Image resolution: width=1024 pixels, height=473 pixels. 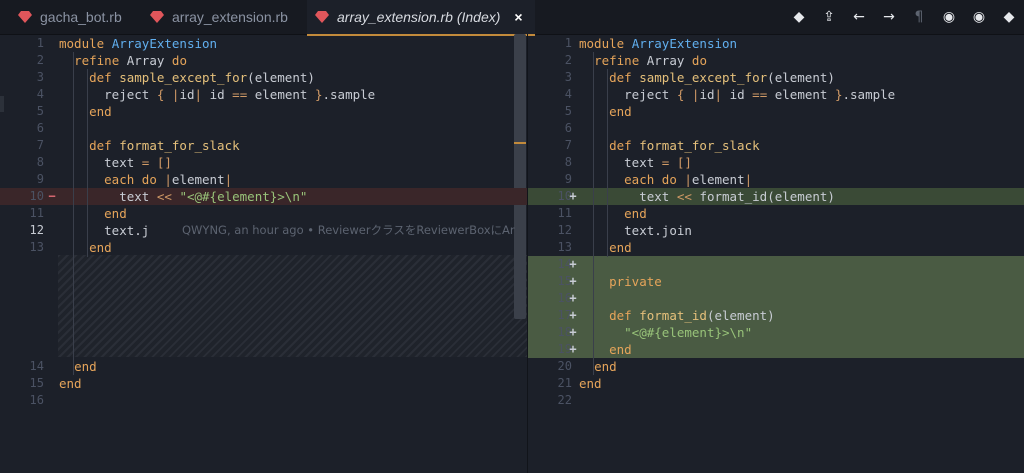 I want to click on eye-icon: ◉, so click(x=949, y=17).